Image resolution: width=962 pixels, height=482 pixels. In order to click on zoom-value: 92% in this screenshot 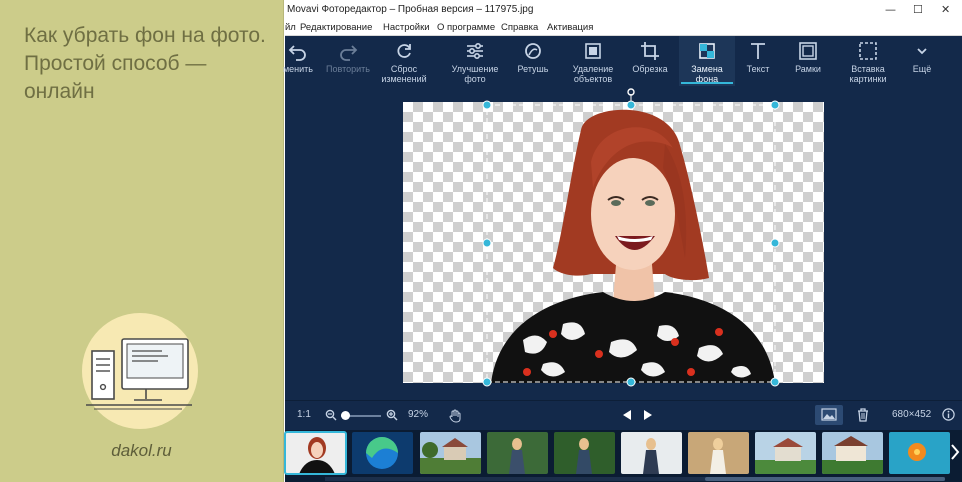, I will do `click(418, 414)`.